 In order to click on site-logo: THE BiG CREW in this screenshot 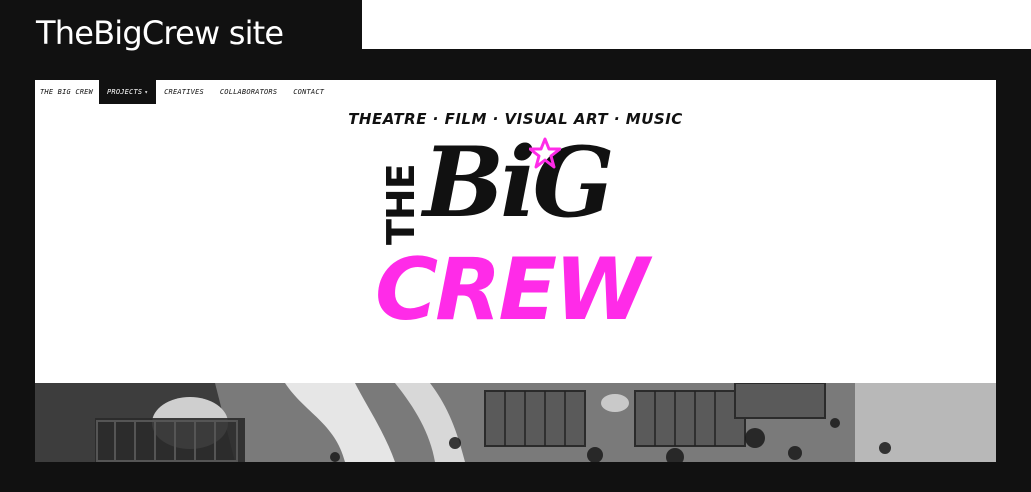, I will do `click(516, 238)`.